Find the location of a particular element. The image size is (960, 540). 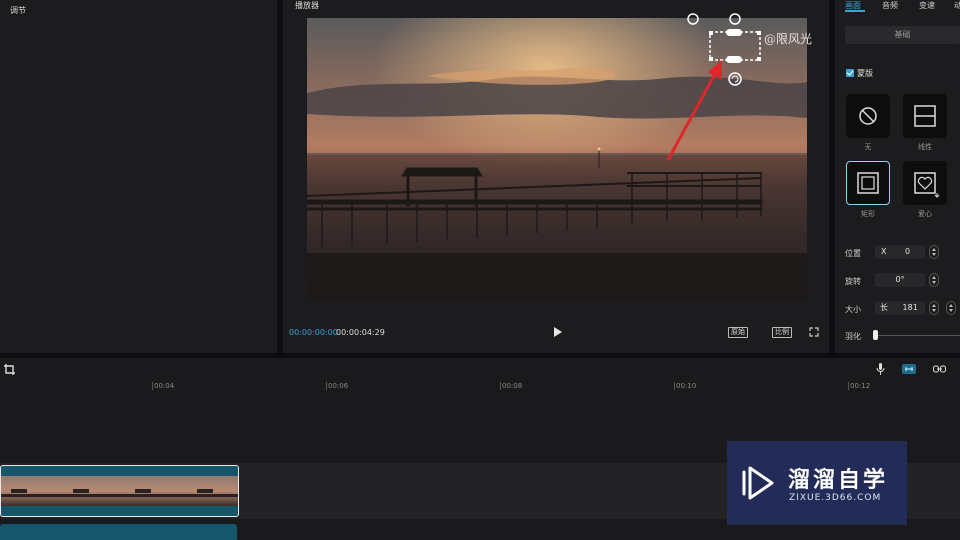

linear-mask-icon is located at coordinates (925, 116).